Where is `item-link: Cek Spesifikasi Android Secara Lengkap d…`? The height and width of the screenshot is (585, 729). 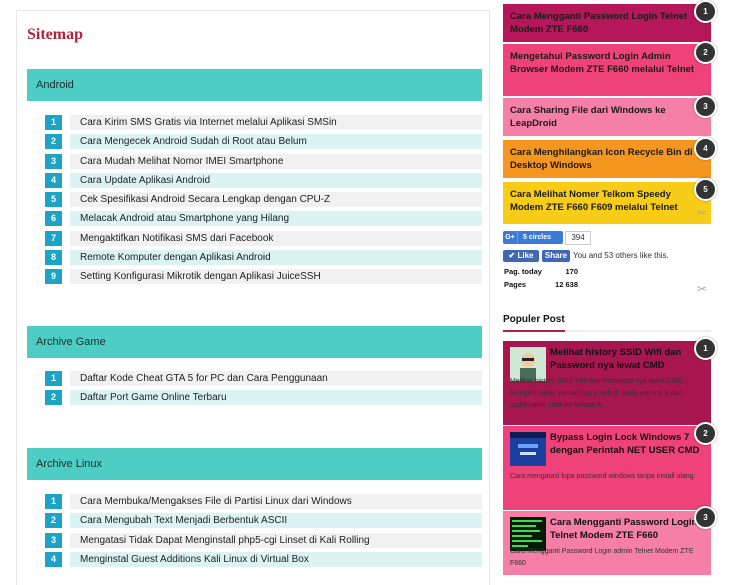
item-link: Cek Spesifikasi Android Secara Lengkap d… is located at coordinates (276, 199).